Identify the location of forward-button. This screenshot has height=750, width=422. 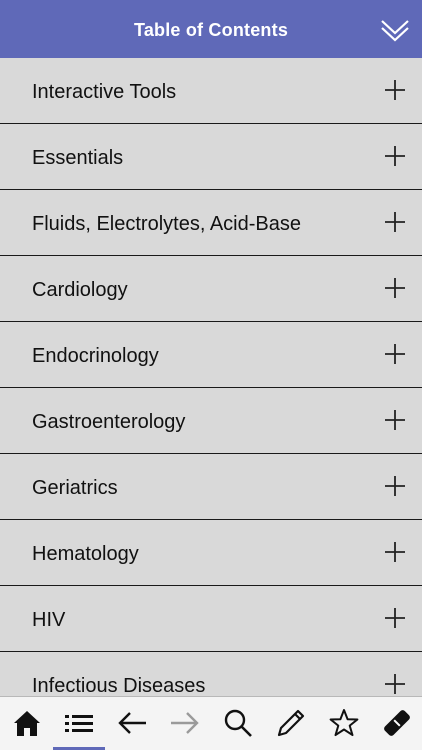
(185, 723).